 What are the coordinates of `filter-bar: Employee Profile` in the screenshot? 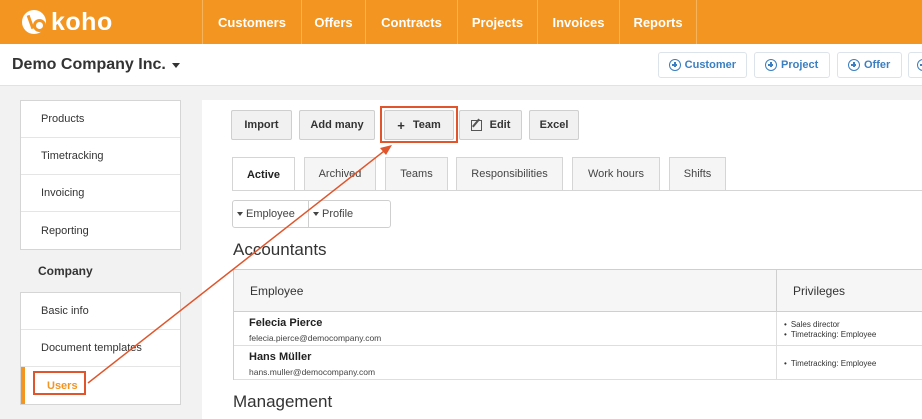 It's located at (311, 214).